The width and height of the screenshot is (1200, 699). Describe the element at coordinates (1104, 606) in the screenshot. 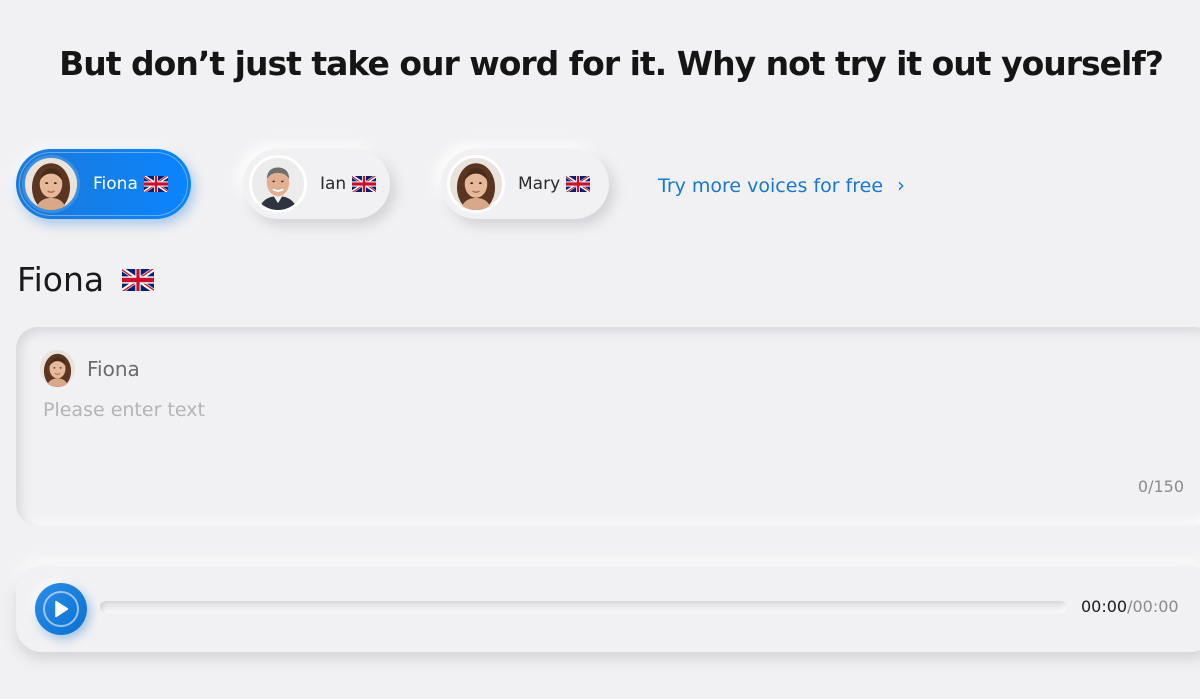

I see `current-time: 00:00` at that location.